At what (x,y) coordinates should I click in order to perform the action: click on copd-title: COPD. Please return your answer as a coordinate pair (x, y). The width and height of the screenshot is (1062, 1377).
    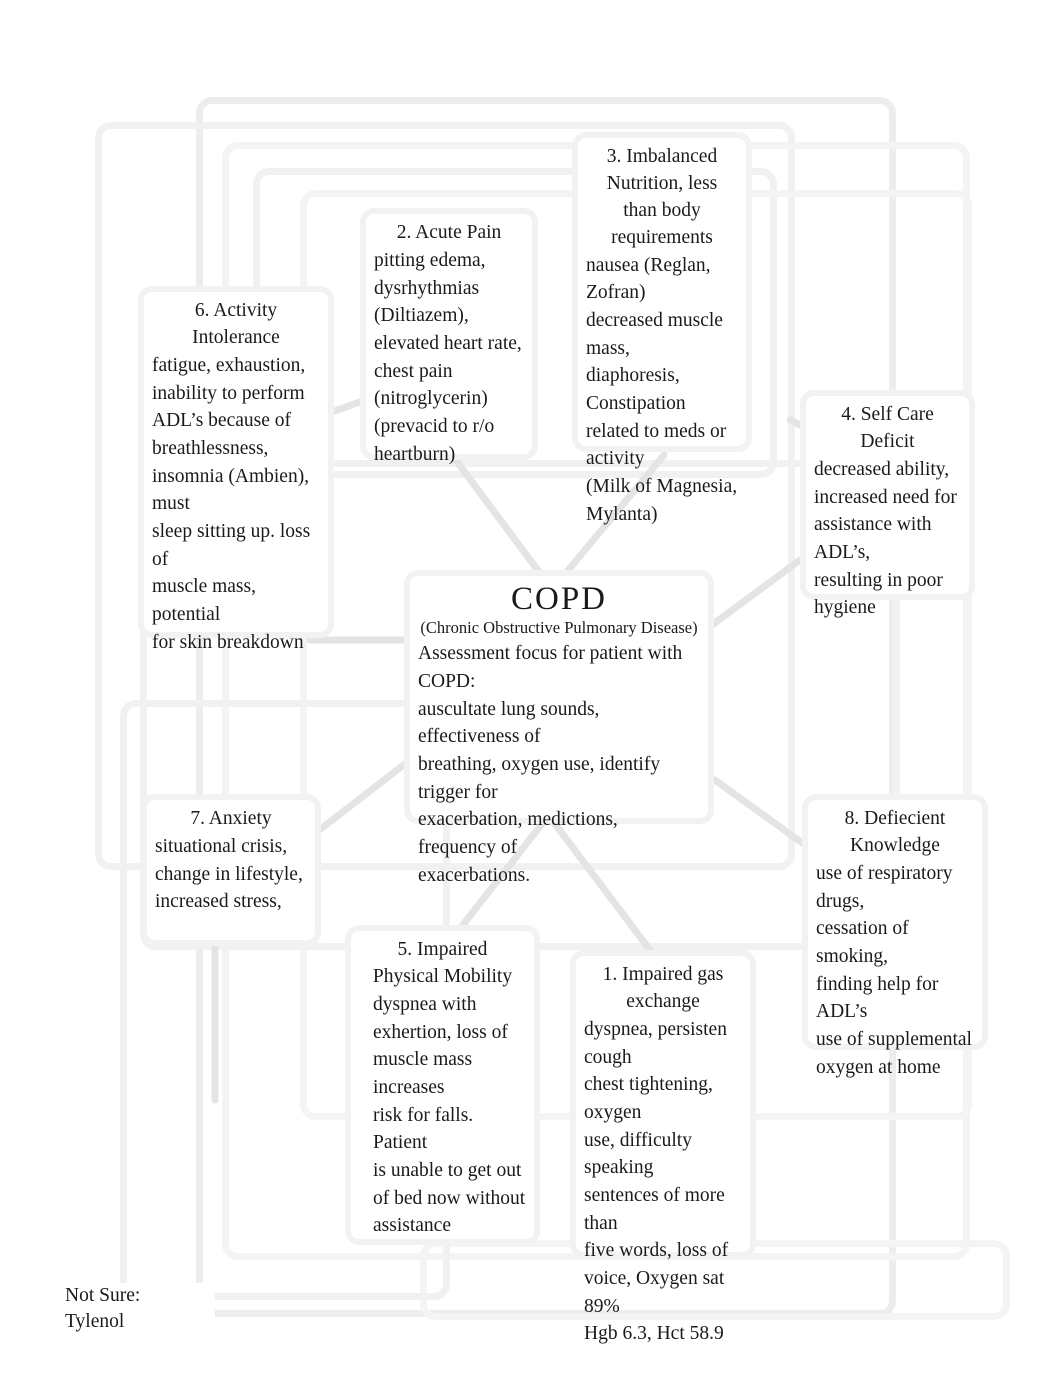
    Looking at the image, I should click on (559, 599).